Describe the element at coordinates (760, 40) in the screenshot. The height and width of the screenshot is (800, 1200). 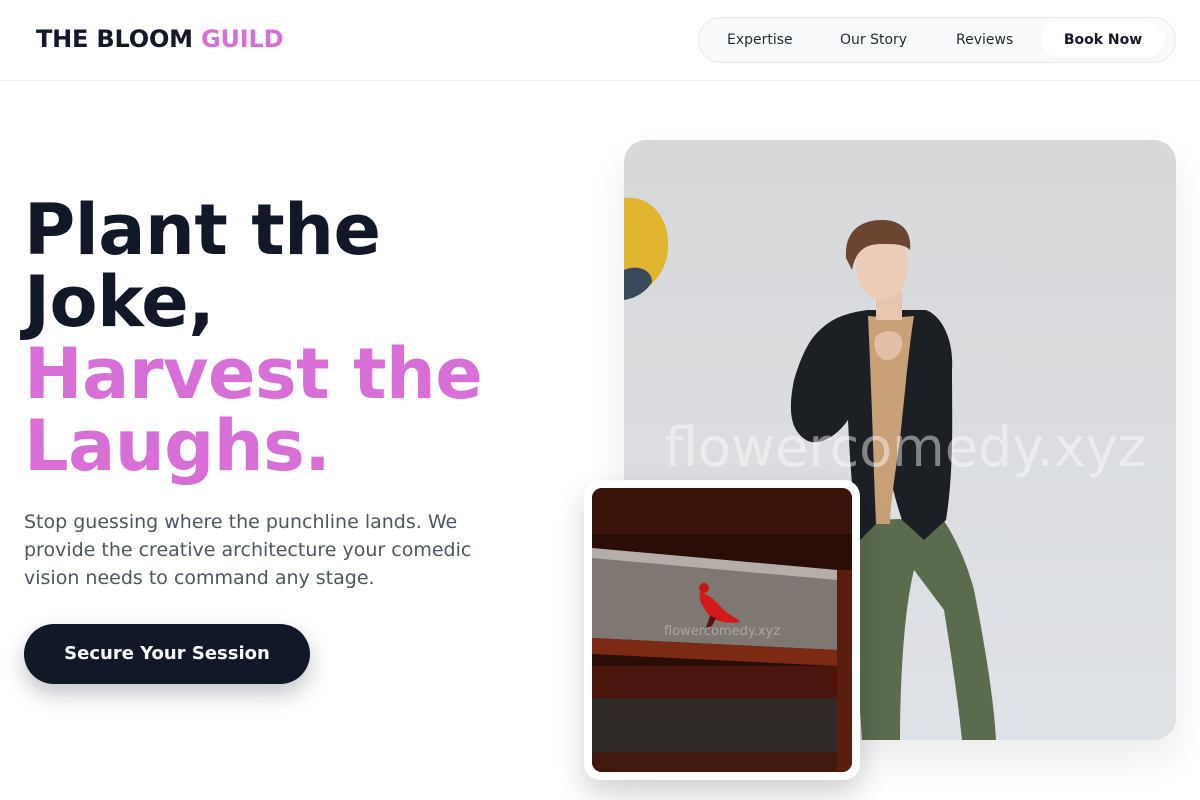
I see `nav-item-expertise: Expertise` at that location.